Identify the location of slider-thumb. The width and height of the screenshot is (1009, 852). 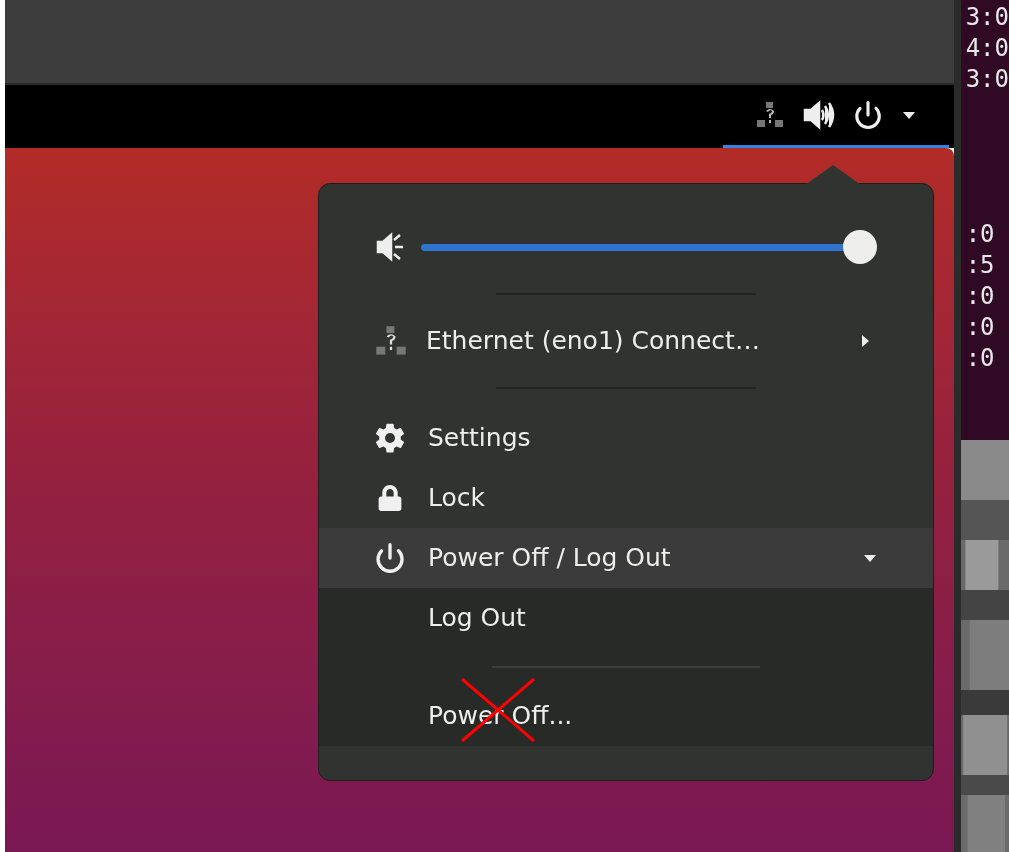
(860, 247).